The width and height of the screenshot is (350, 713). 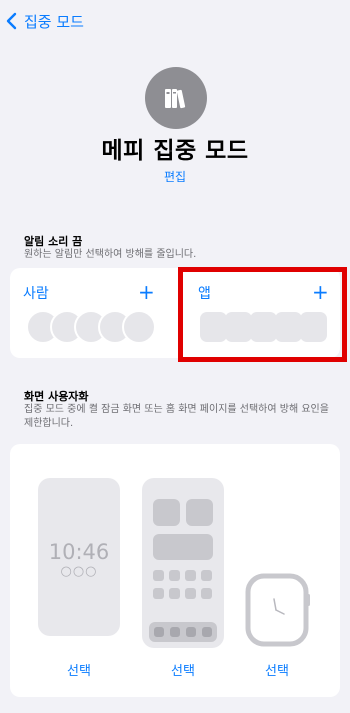 What do you see at coordinates (139, 327) in the screenshot?
I see `avatar-placeholder` at bounding box center [139, 327].